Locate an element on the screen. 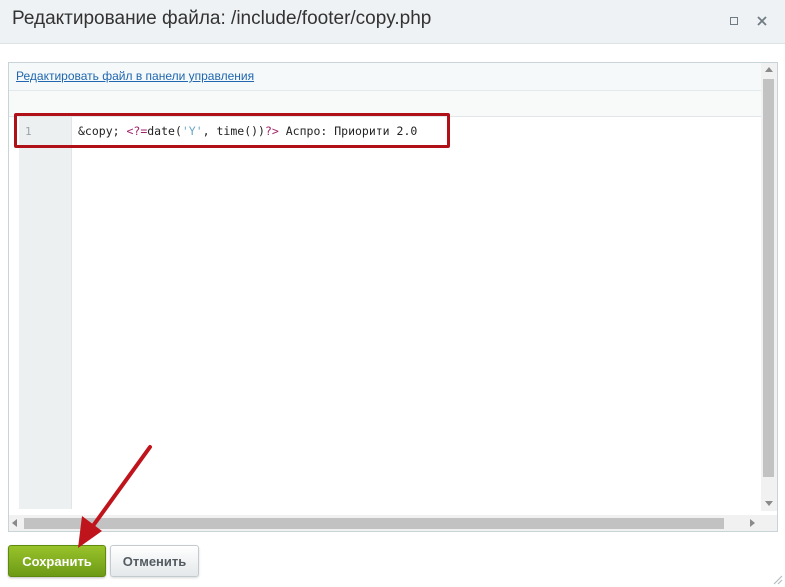 This screenshot has width=785, height=587. horizontal-scrollbar is located at coordinates (393, 523).